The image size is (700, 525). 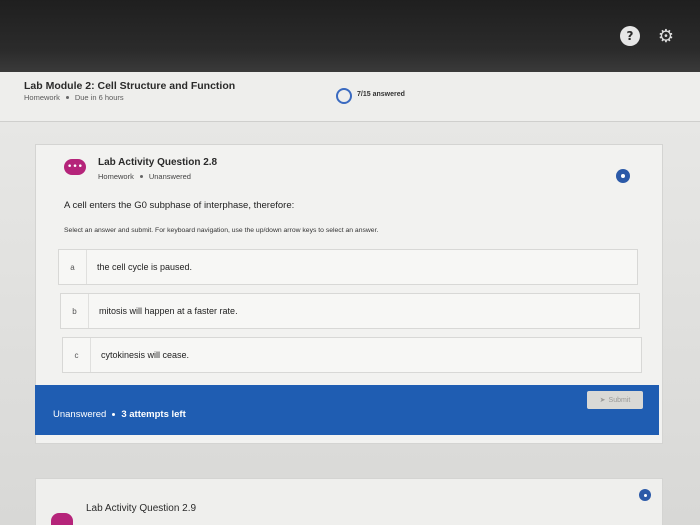 I want to click on answer-option-a: a the cell cycle is paused., so click(x=348, y=267).